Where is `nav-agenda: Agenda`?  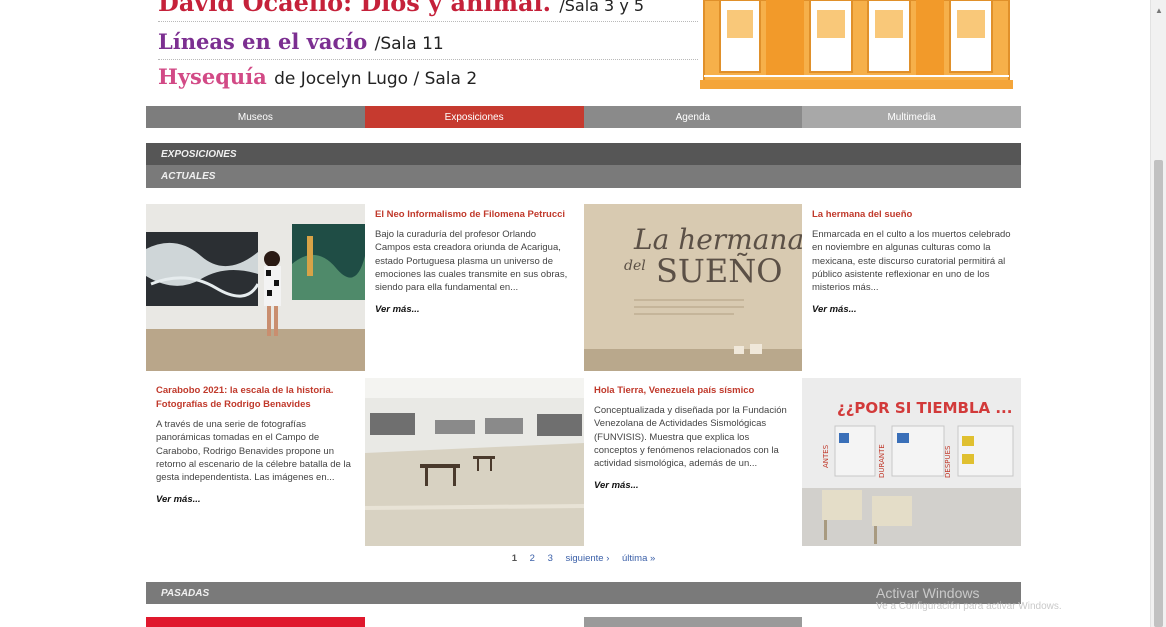
nav-agenda: Agenda is located at coordinates (693, 117).